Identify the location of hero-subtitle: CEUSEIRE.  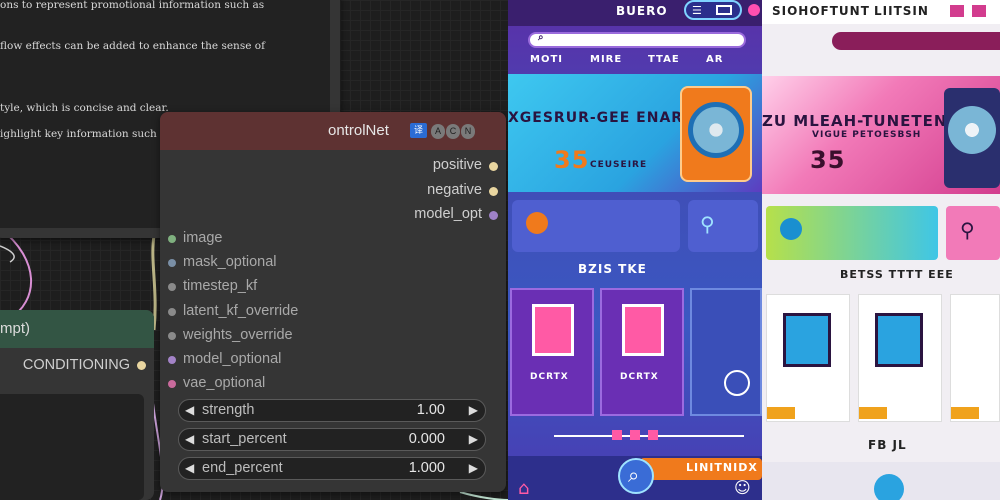
(619, 165).